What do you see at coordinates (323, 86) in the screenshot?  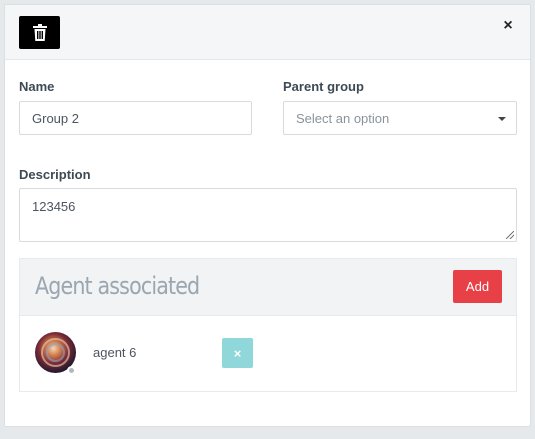 I see `parent-group-label: Parent group` at bounding box center [323, 86].